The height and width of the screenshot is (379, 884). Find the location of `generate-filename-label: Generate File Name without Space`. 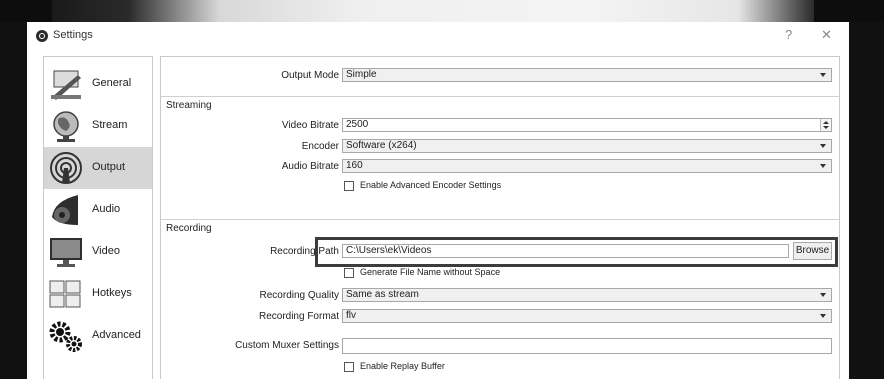

generate-filename-label: Generate File Name without Space is located at coordinates (430, 272).